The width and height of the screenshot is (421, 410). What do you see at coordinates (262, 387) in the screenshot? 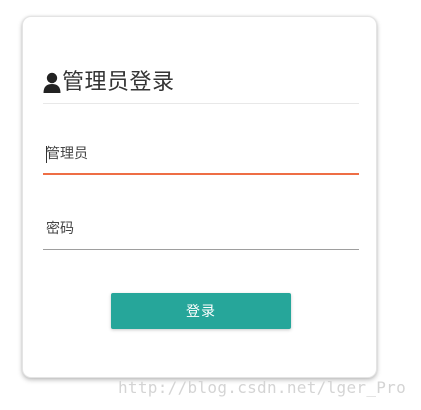
I see `watermark-text: http://blog.csdn.net/lger_Pro` at bounding box center [262, 387].